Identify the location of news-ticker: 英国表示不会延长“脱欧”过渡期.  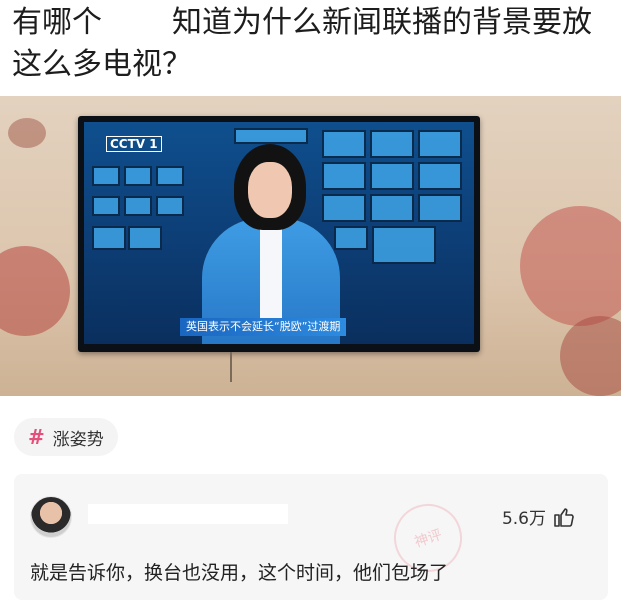
(263, 327).